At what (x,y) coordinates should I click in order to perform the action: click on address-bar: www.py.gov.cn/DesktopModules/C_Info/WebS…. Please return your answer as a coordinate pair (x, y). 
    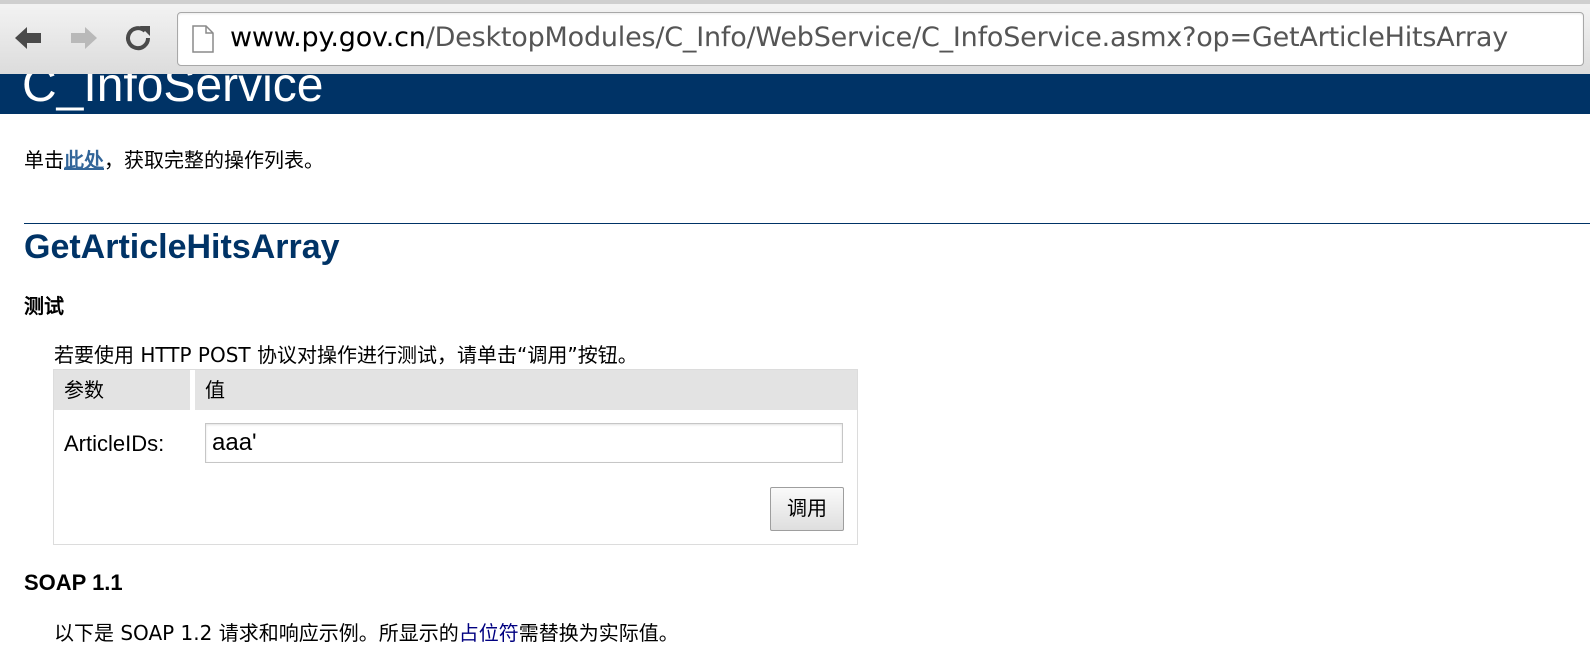
    Looking at the image, I should click on (880, 39).